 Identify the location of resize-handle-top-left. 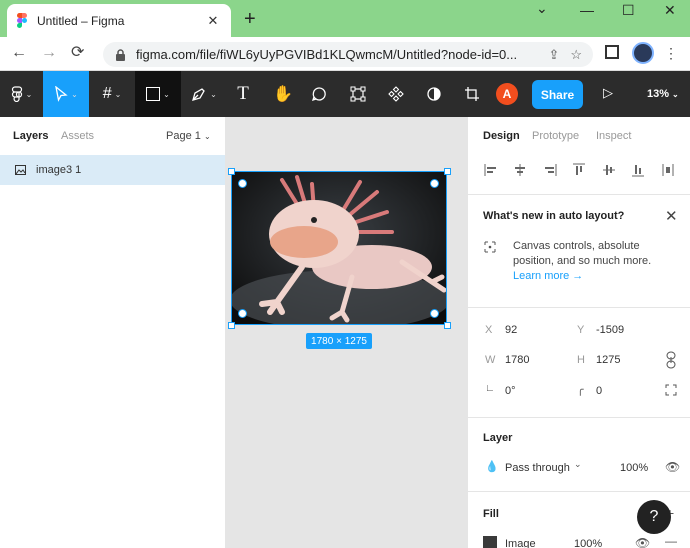
(231, 171).